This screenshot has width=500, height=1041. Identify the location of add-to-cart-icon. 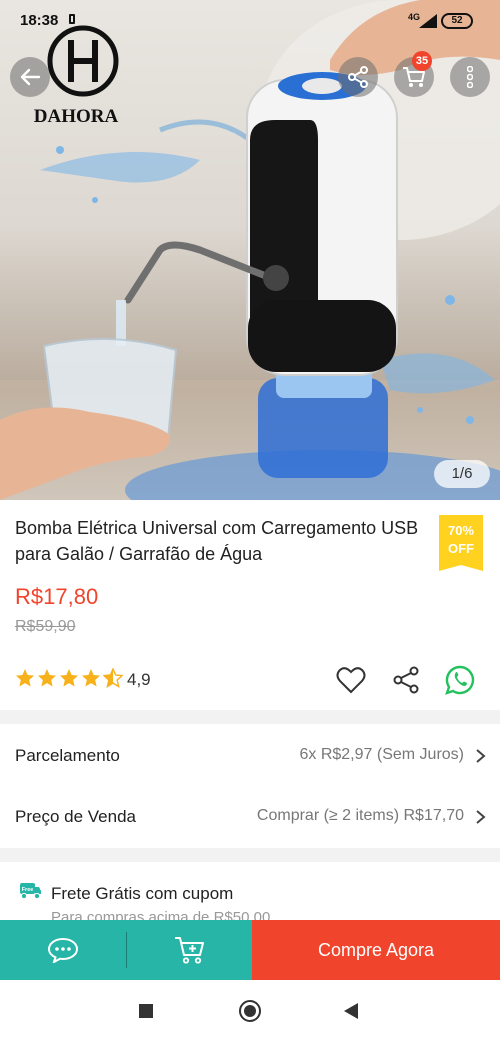
(189, 950).